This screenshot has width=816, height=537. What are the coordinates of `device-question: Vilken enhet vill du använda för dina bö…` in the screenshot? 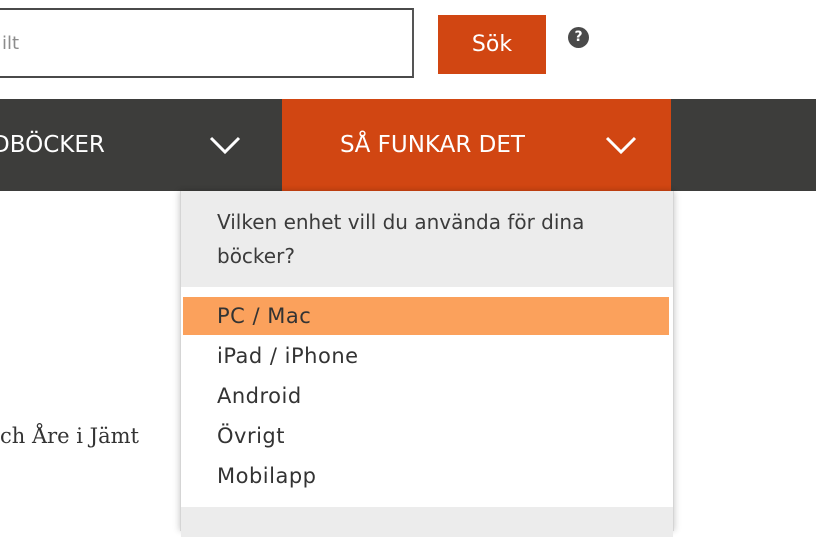 It's located at (401, 239).